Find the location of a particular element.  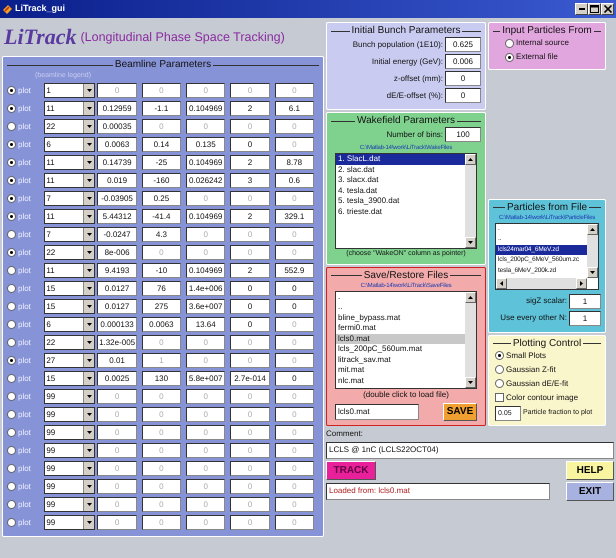

list-item: bline_bypass.mat is located at coordinates (400, 317).